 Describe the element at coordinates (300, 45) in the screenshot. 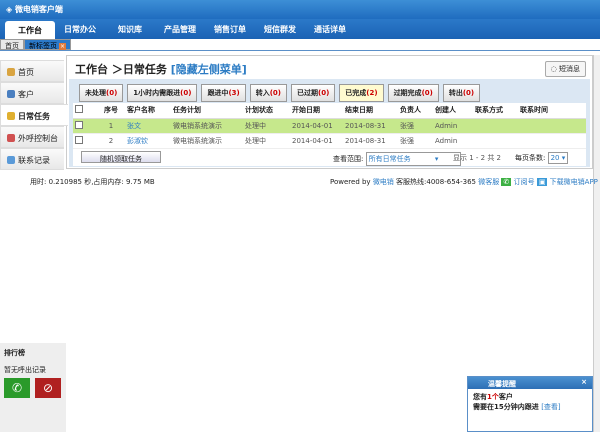

I see `page-tabs: 首页 新标签页 ×` at that location.